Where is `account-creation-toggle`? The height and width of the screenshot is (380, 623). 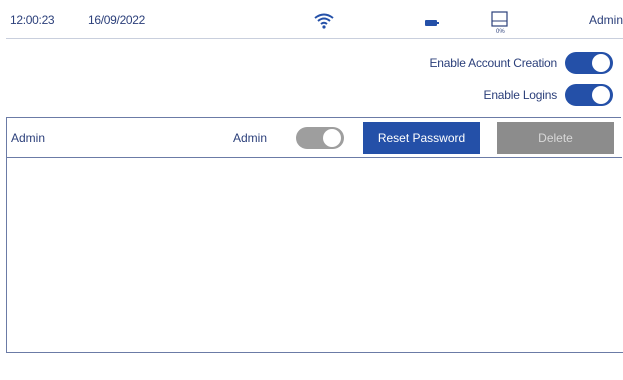
account-creation-toggle is located at coordinates (589, 63).